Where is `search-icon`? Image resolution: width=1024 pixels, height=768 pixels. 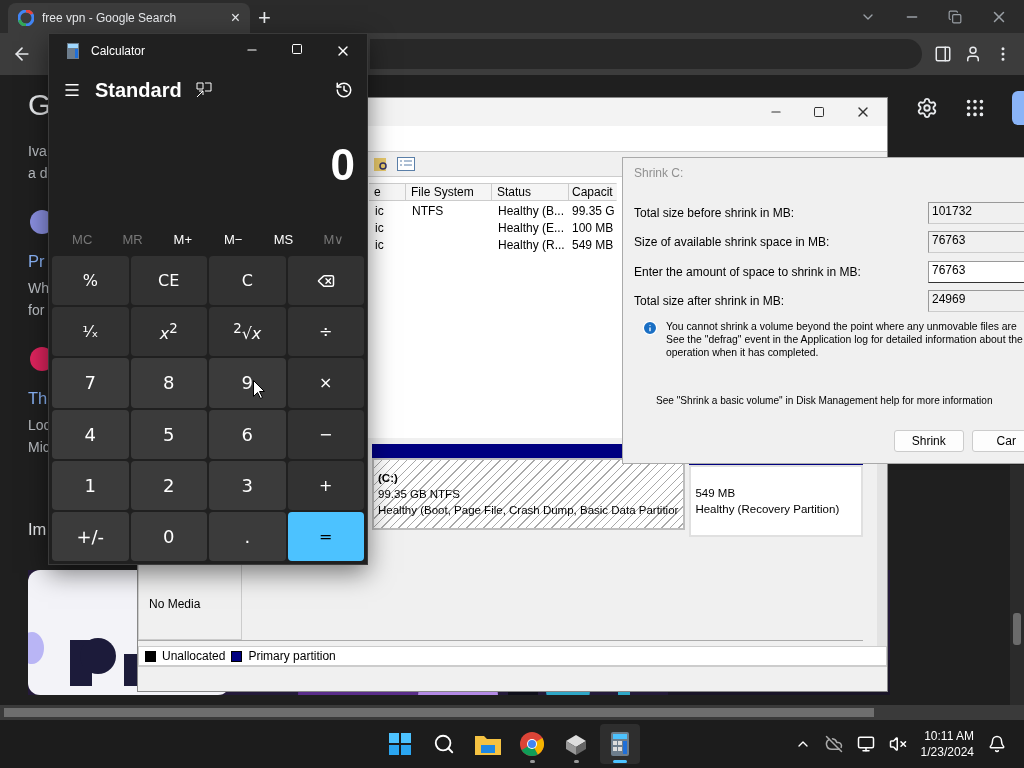 search-icon is located at coordinates (444, 744).